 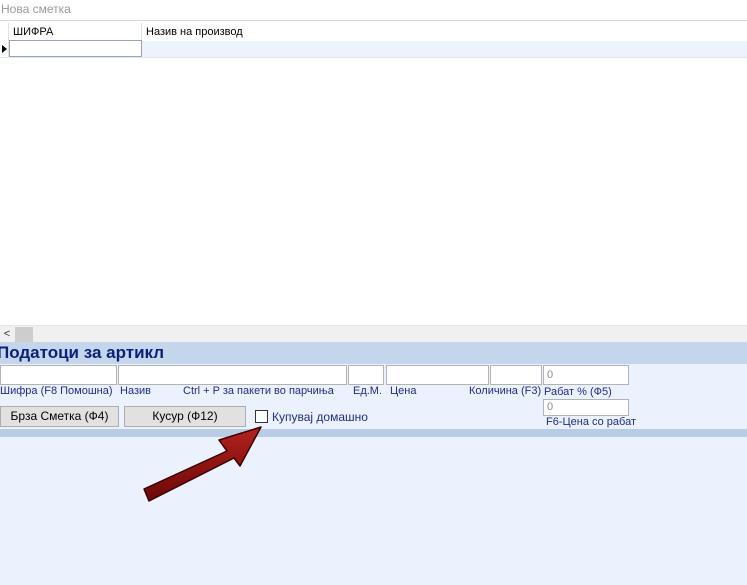 I want to click on scroll-left-arrow-icon: <, so click(x=7, y=334).